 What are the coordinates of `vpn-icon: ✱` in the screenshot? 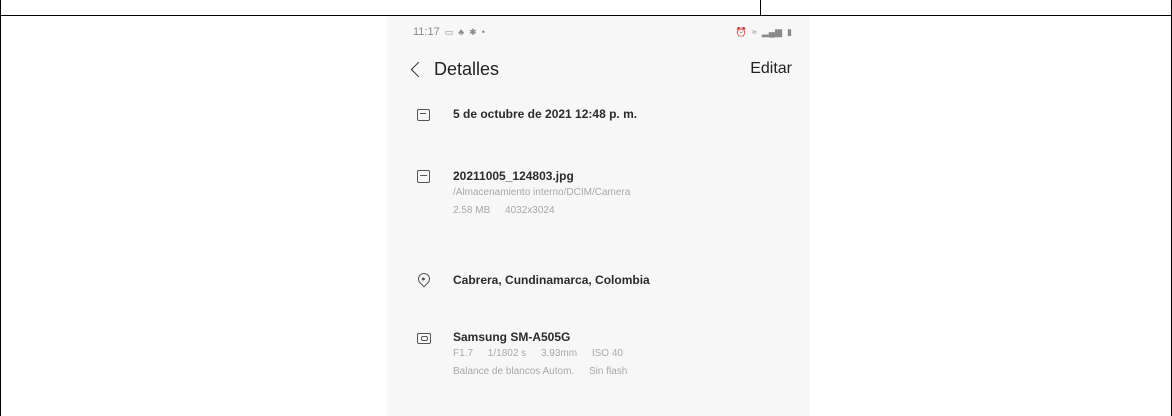 It's located at (473, 32).